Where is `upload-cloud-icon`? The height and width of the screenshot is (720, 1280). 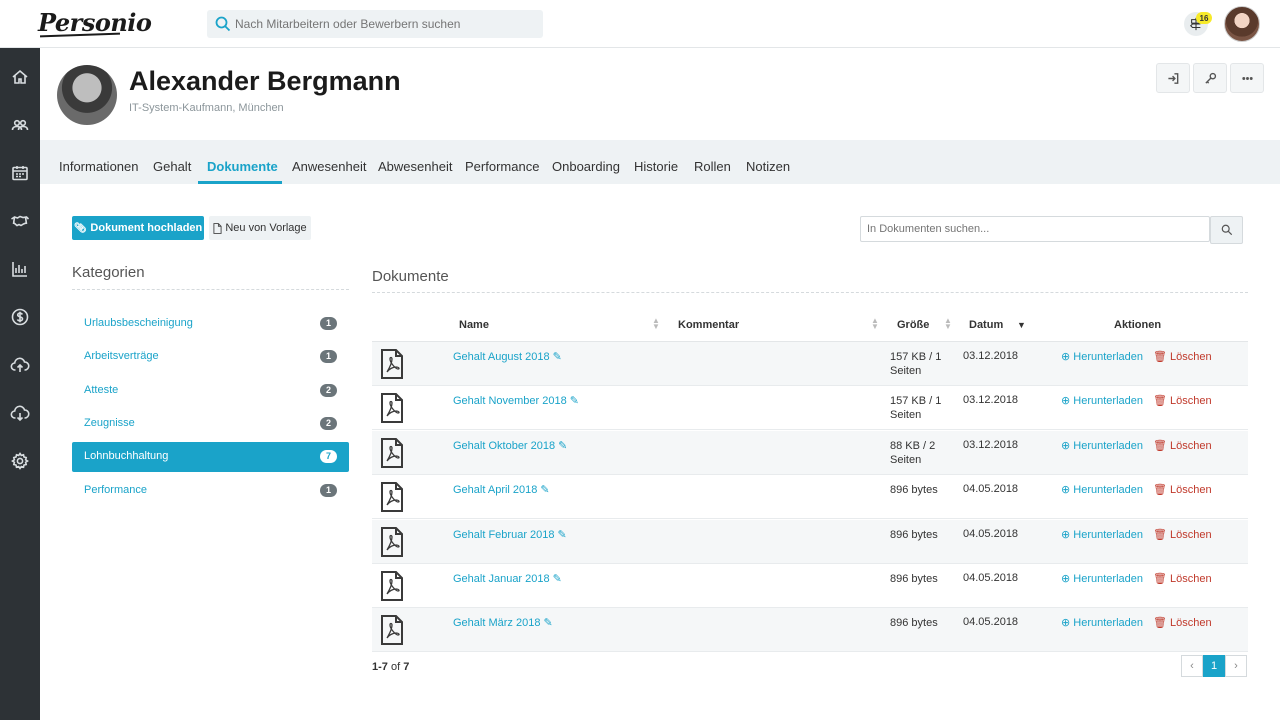
upload-cloud-icon is located at coordinates (20, 365).